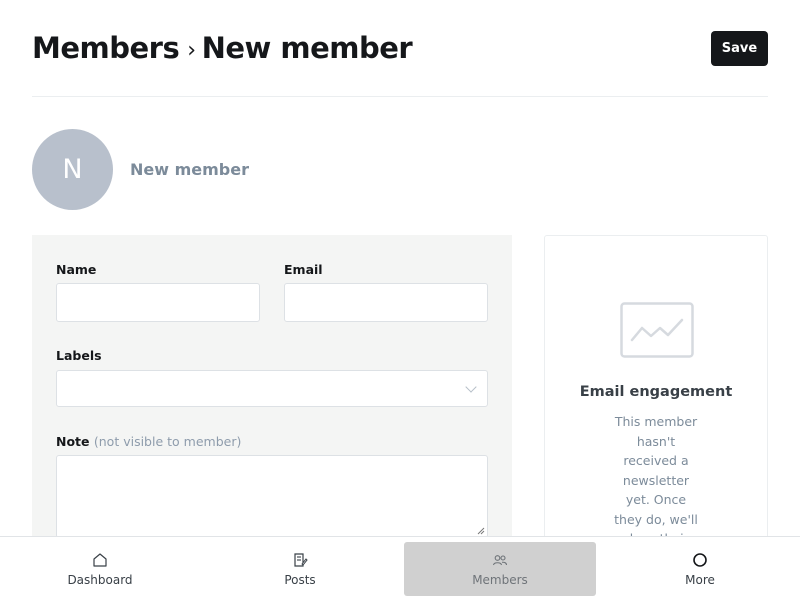 This screenshot has width=800, height=600. What do you see at coordinates (307, 48) in the screenshot?
I see `page-title: New member` at bounding box center [307, 48].